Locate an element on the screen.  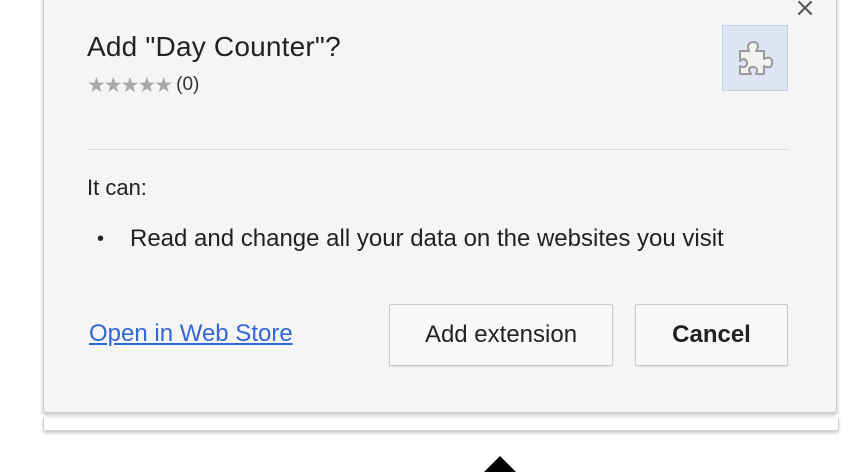
rating-count: (0) is located at coordinates (188, 84).